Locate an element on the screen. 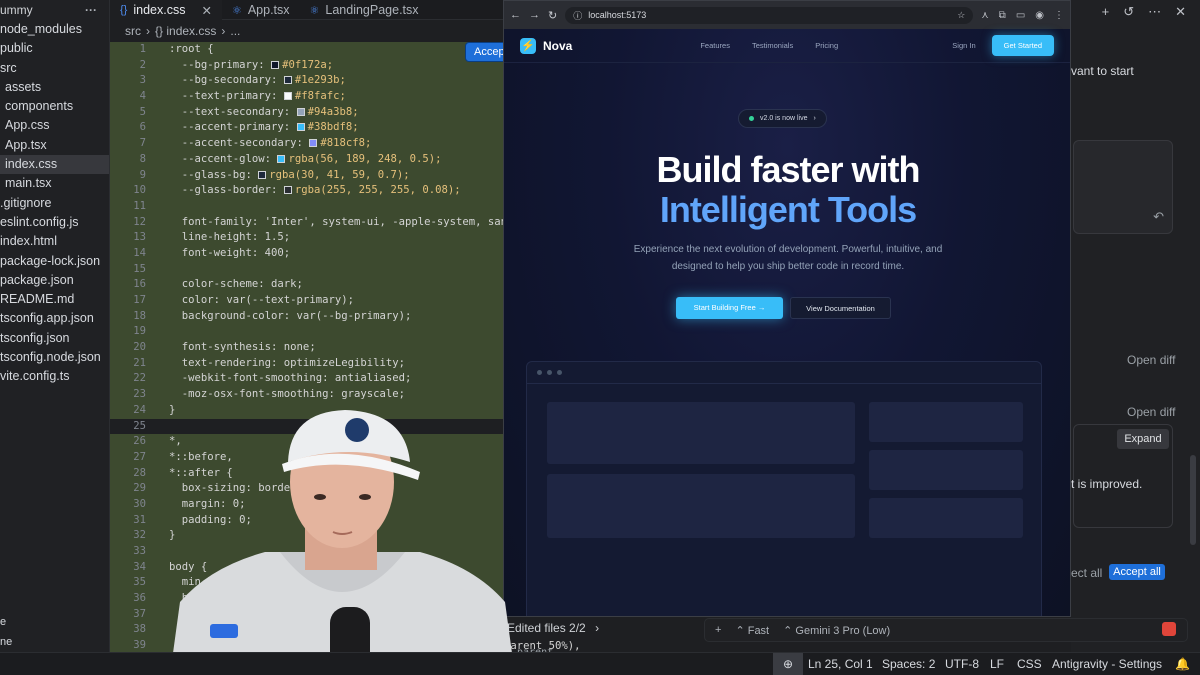 Image resolution: width=1200 pixels, height=675 pixels. file-tree-item: tsconfig.node.json is located at coordinates (54, 357).